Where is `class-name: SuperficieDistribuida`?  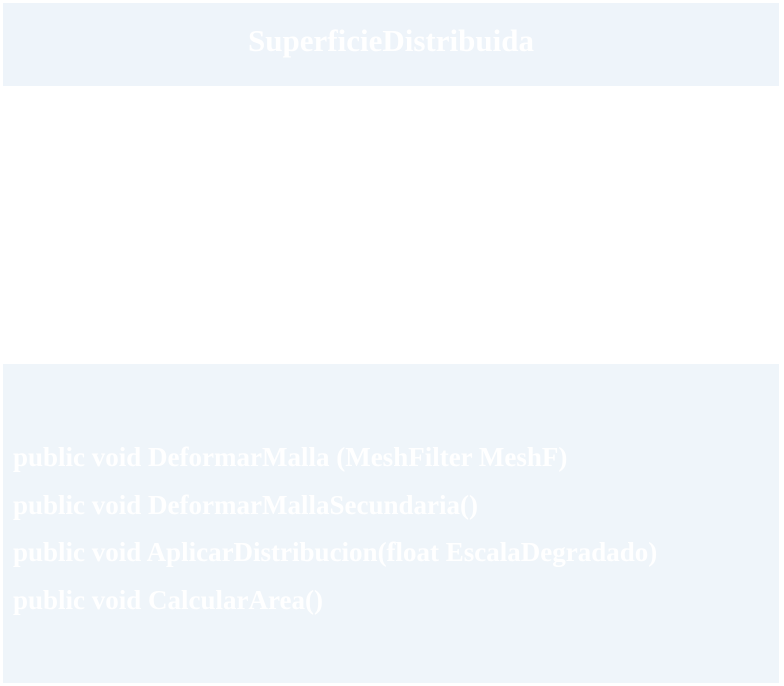 class-name: SuperficieDistribuida is located at coordinates (391, 40).